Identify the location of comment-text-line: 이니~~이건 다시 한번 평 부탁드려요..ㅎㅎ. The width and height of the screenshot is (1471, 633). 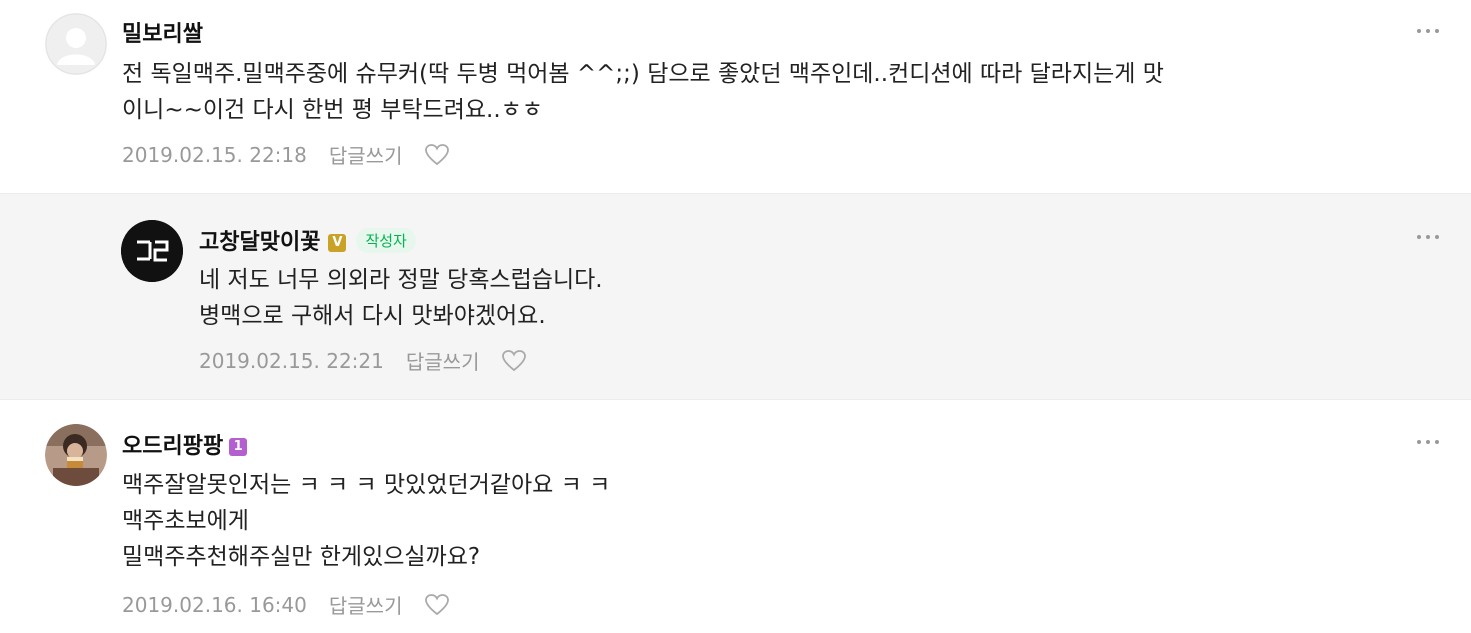
(332, 110).